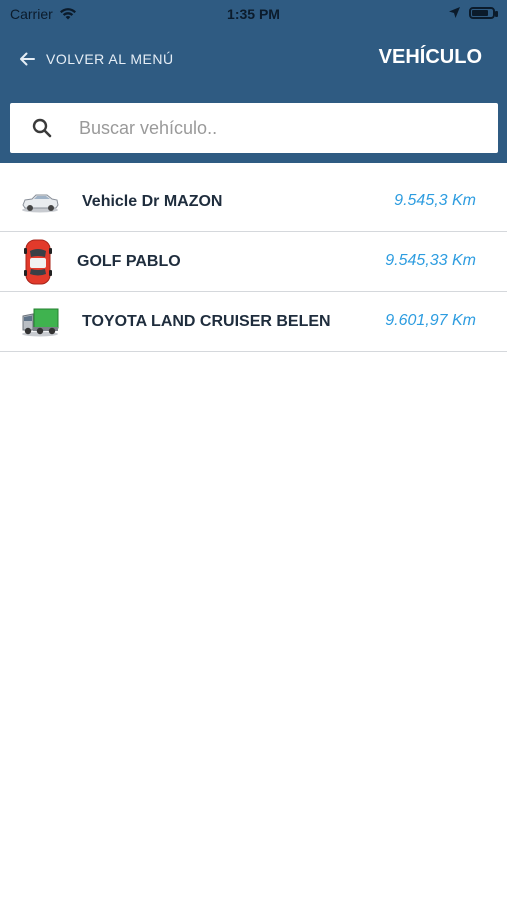 This screenshot has height=900, width=507. Describe the element at coordinates (110, 59) in the screenshot. I see `back-label: VOLVER AL MENÚ` at that location.